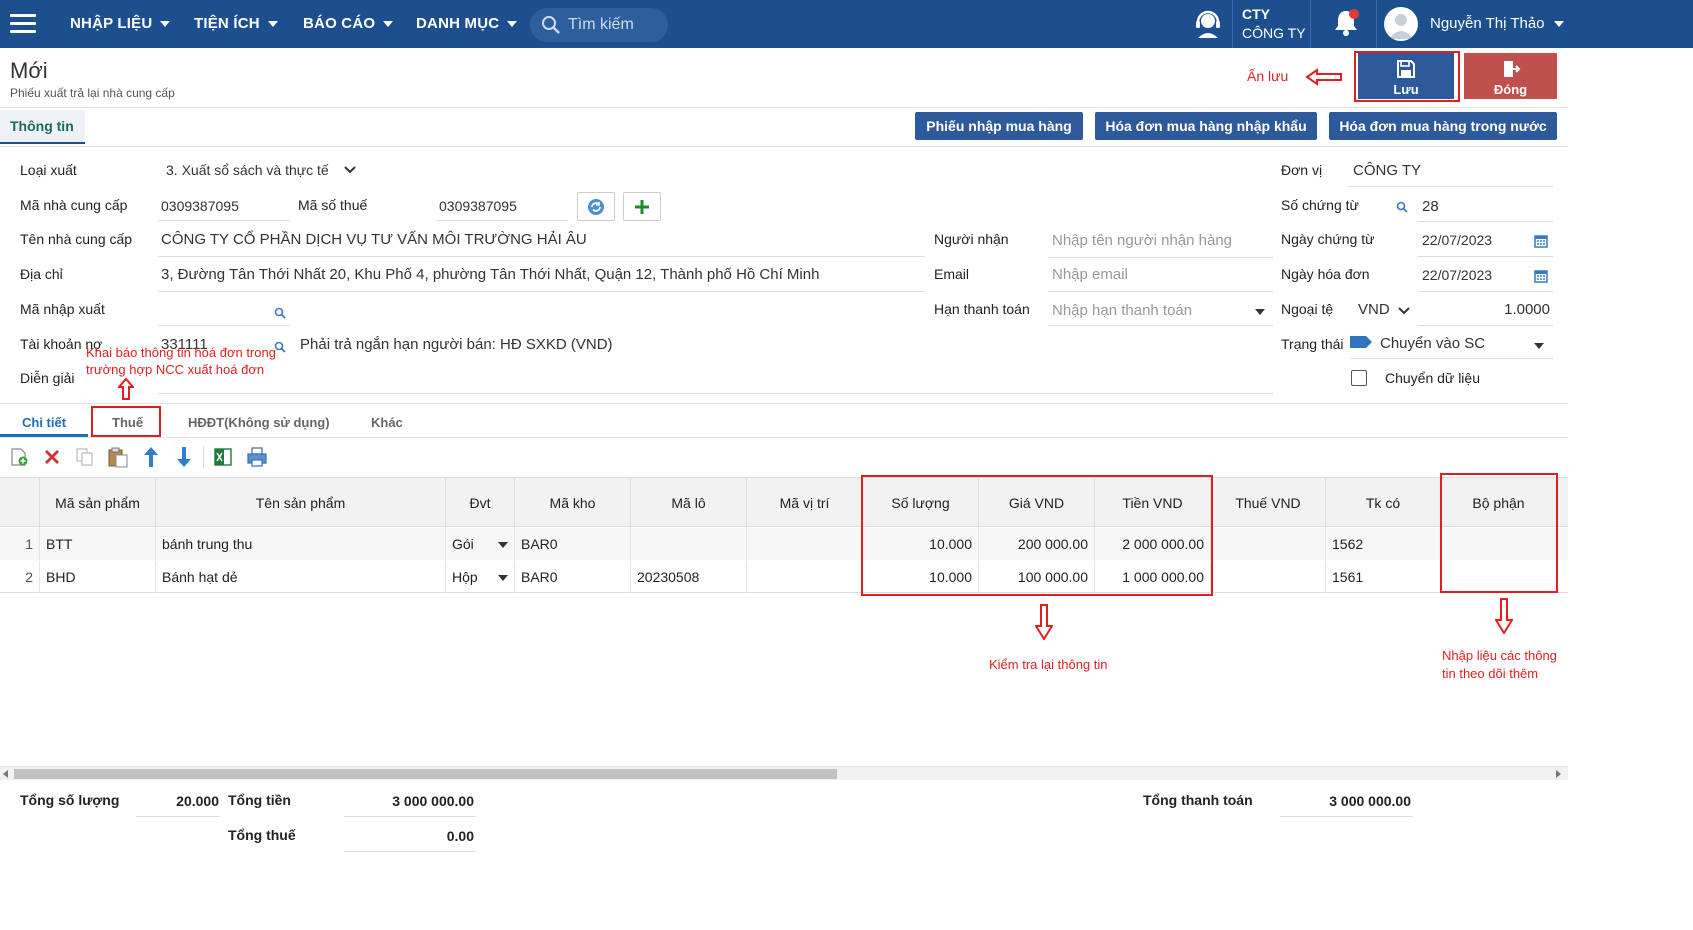 Image resolution: width=1693 pixels, height=930 pixels. I want to click on cell-ma-san-pham: BTT, so click(98, 544).